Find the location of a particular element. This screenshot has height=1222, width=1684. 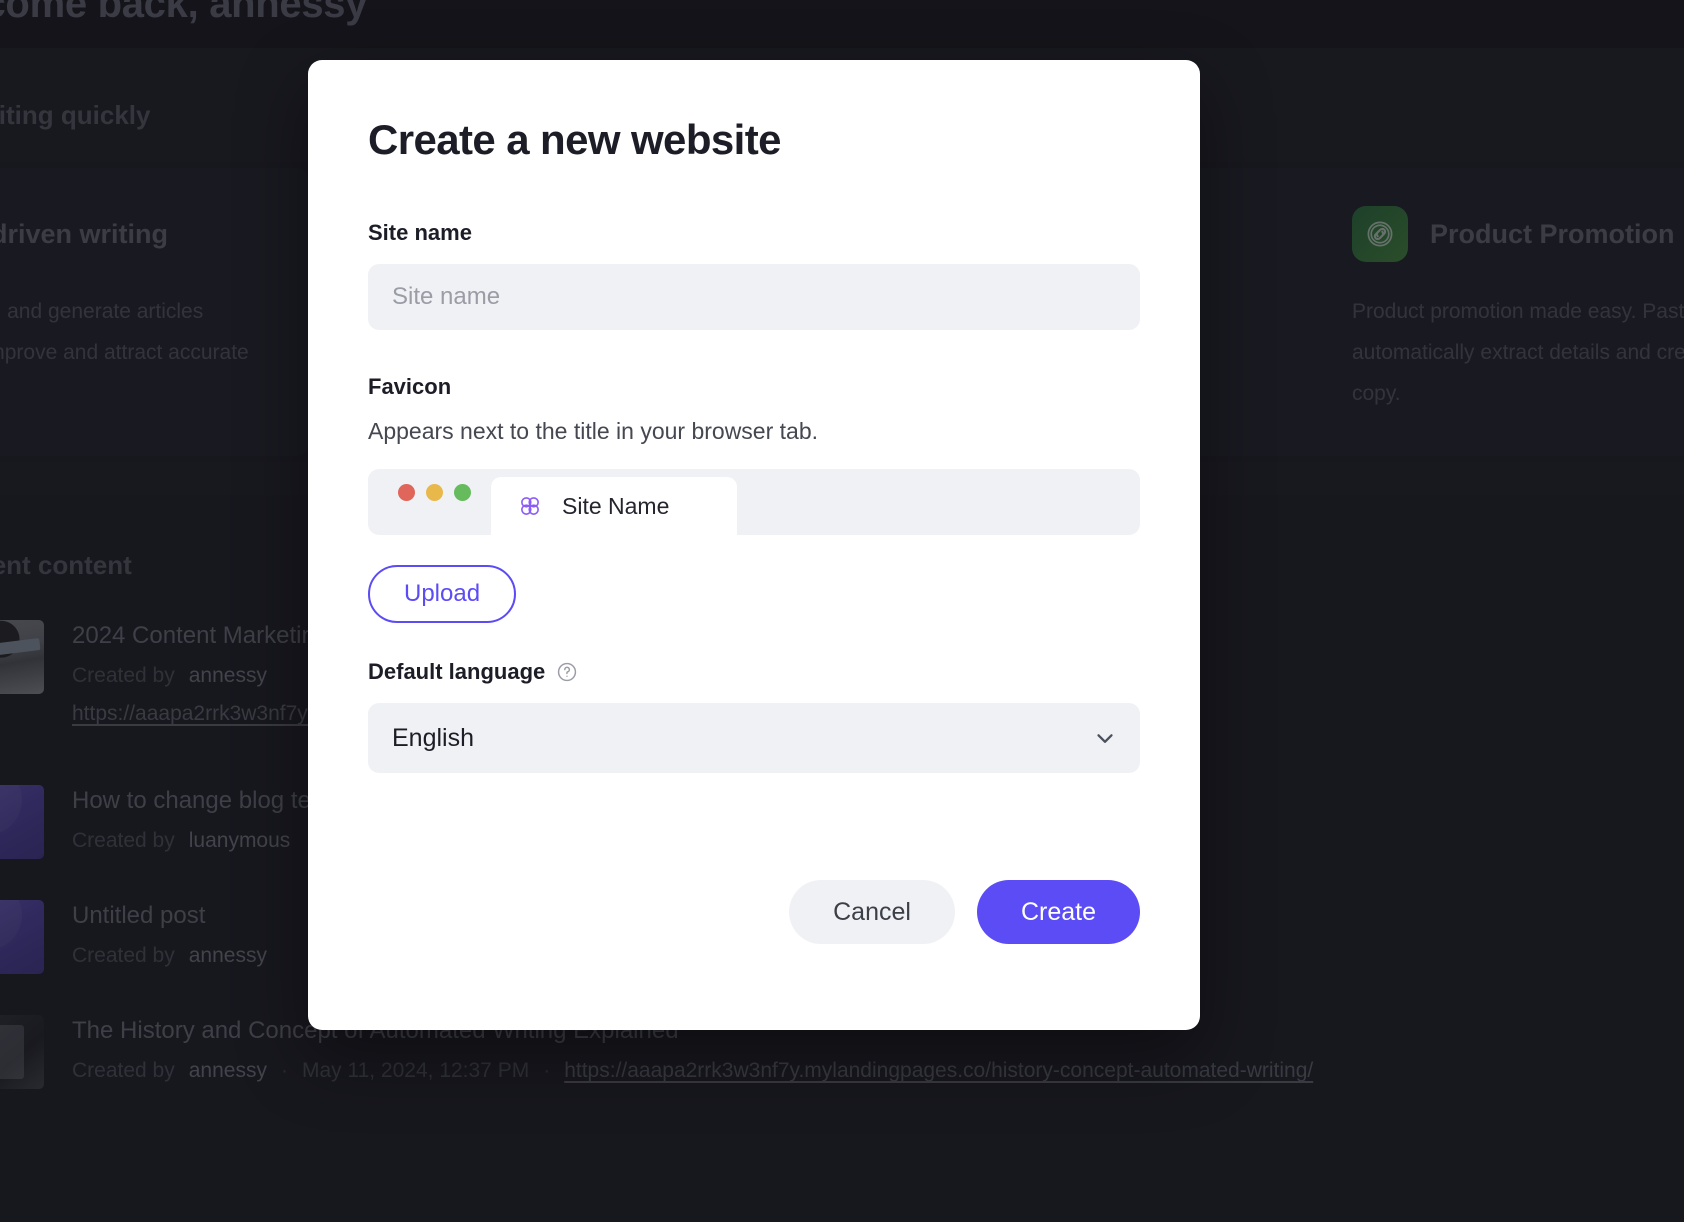

default-language-label: Default language is located at coordinates (754, 672).